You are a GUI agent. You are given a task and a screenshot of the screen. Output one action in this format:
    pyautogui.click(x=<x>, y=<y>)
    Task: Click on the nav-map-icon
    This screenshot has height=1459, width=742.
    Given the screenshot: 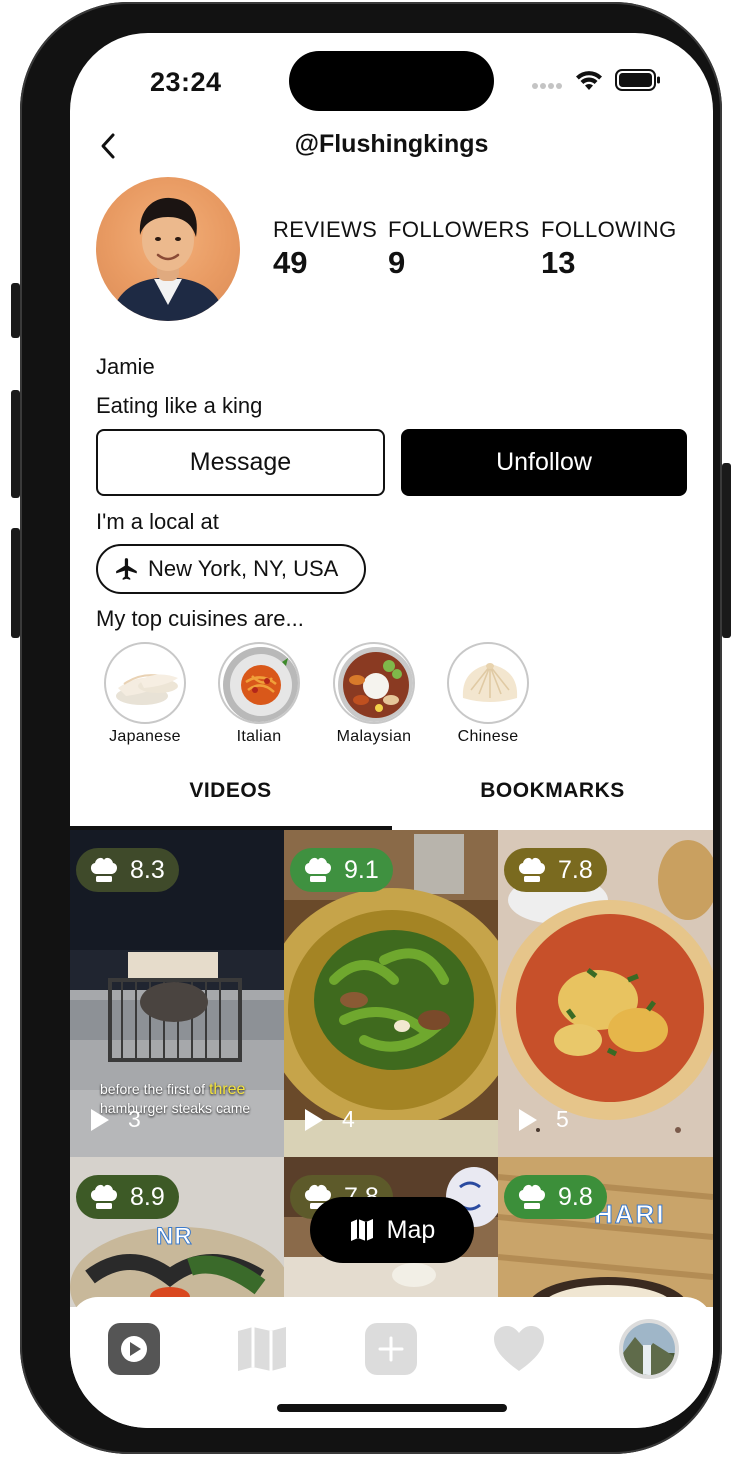 What is the action you would take?
    pyautogui.click(x=262, y=1349)
    